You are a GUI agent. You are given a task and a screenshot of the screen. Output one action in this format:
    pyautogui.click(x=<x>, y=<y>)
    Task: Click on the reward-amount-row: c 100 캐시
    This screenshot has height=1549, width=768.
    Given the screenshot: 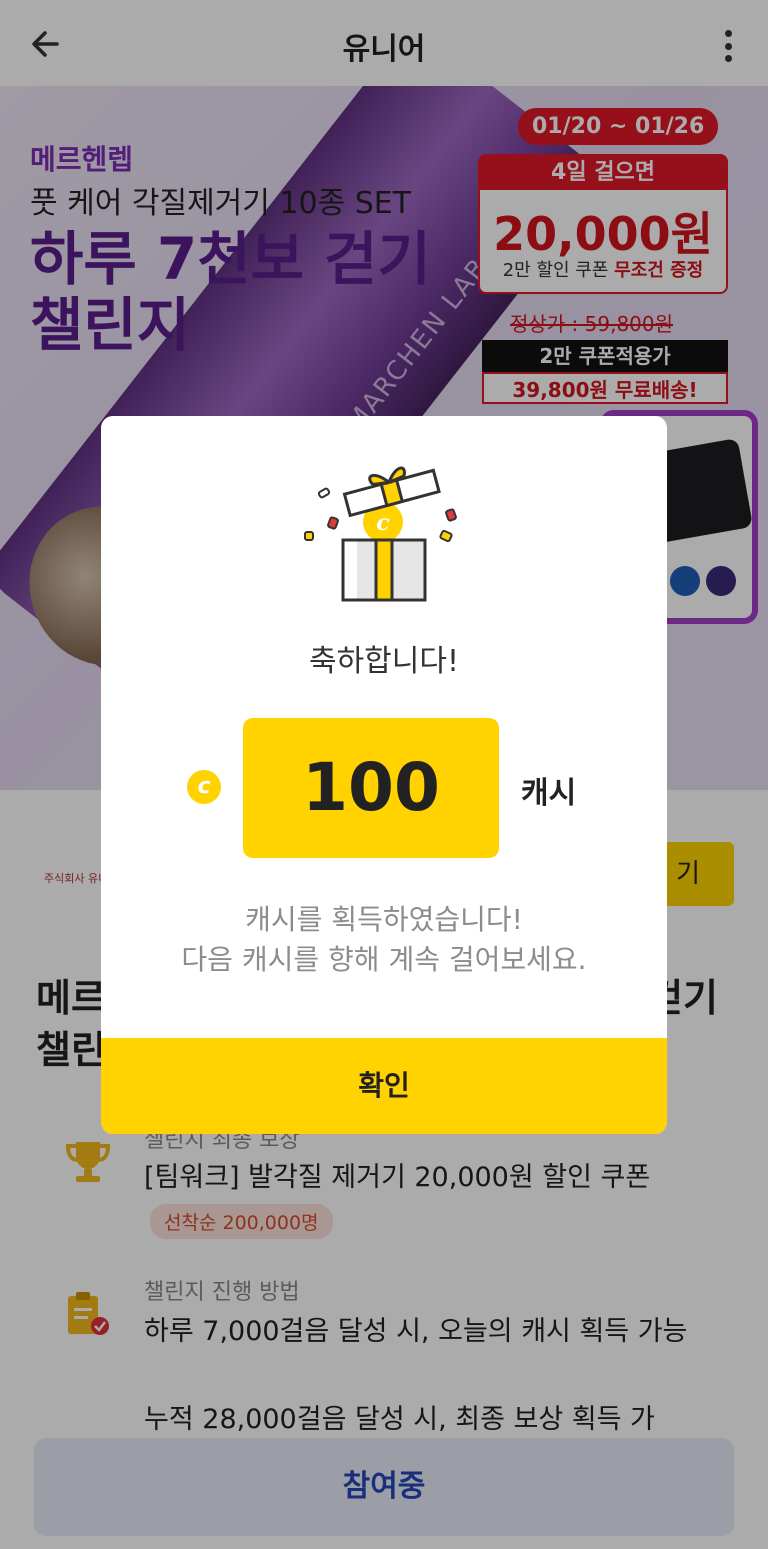 What is the action you would take?
    pyautogui.click(x=384, y=788)
    